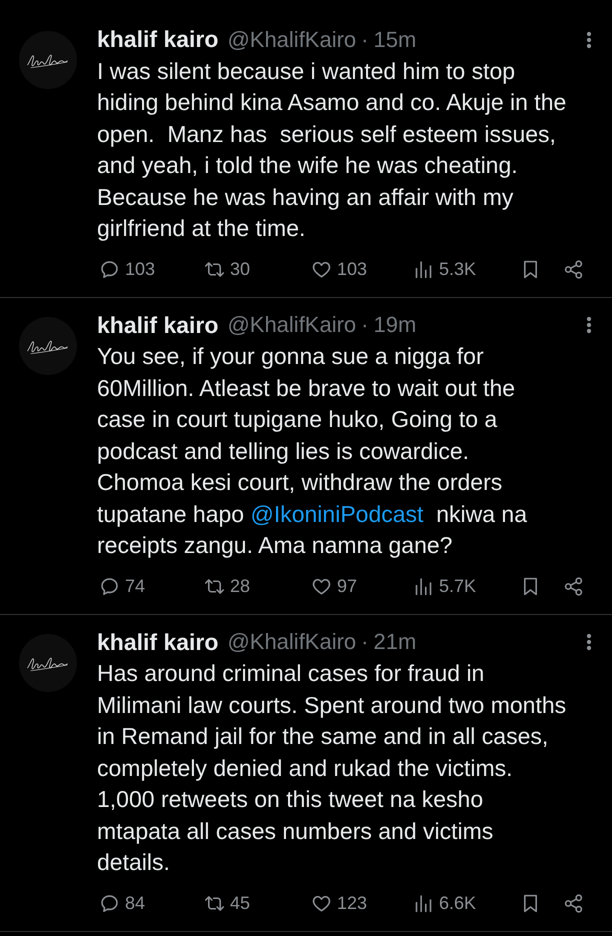 Image resolution: width=612 pixels, height=936 pixels. What do you see at coordinates (444, 903) in the screenshot?
I see `views-button: 6.6K` at bounding box center [444, 903].